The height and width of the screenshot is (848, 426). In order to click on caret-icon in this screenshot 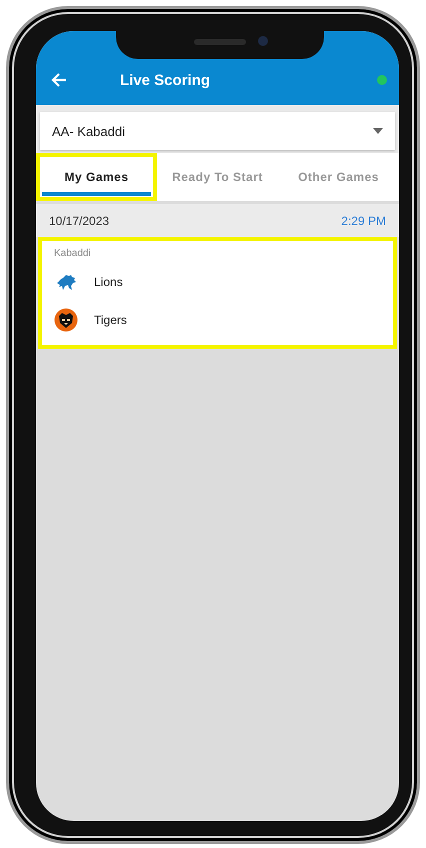, I will do `click(378, 131)`.